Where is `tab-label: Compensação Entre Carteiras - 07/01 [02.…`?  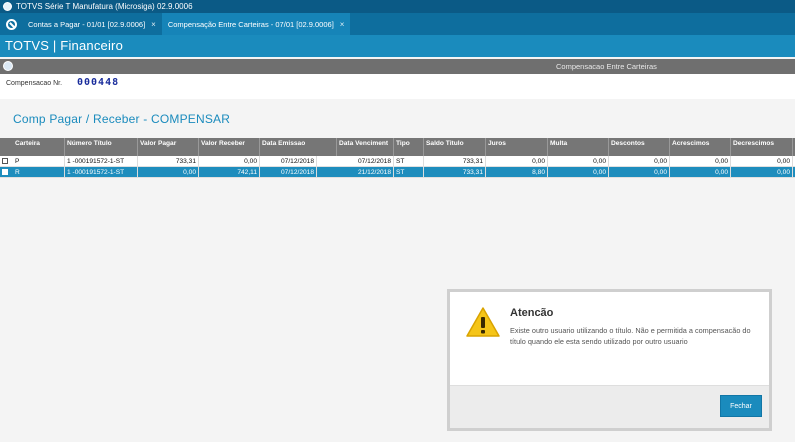
tab-label: Compensação Entre Carteiras - 07/01 [02.… is located at coordinates (250, 24).